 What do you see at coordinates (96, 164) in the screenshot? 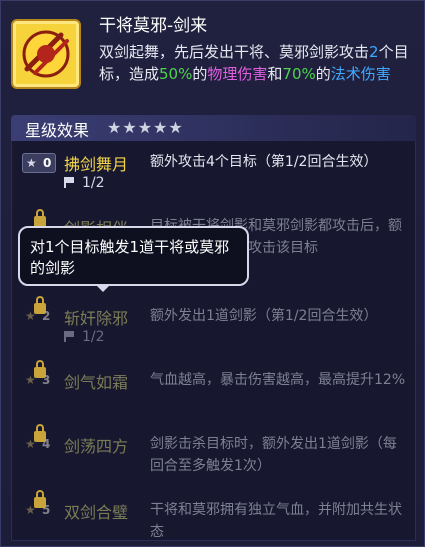
I see `effect-name: 拂剑舞月` at bounding box center [96, 164].